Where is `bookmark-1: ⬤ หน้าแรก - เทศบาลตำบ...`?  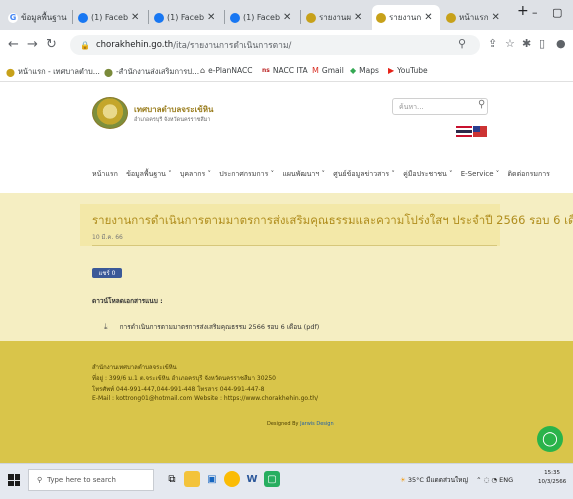 bookmark-1: ⬤ หน้าแรก - เทศบาลตำบ... is located at coordinates (53, 72).